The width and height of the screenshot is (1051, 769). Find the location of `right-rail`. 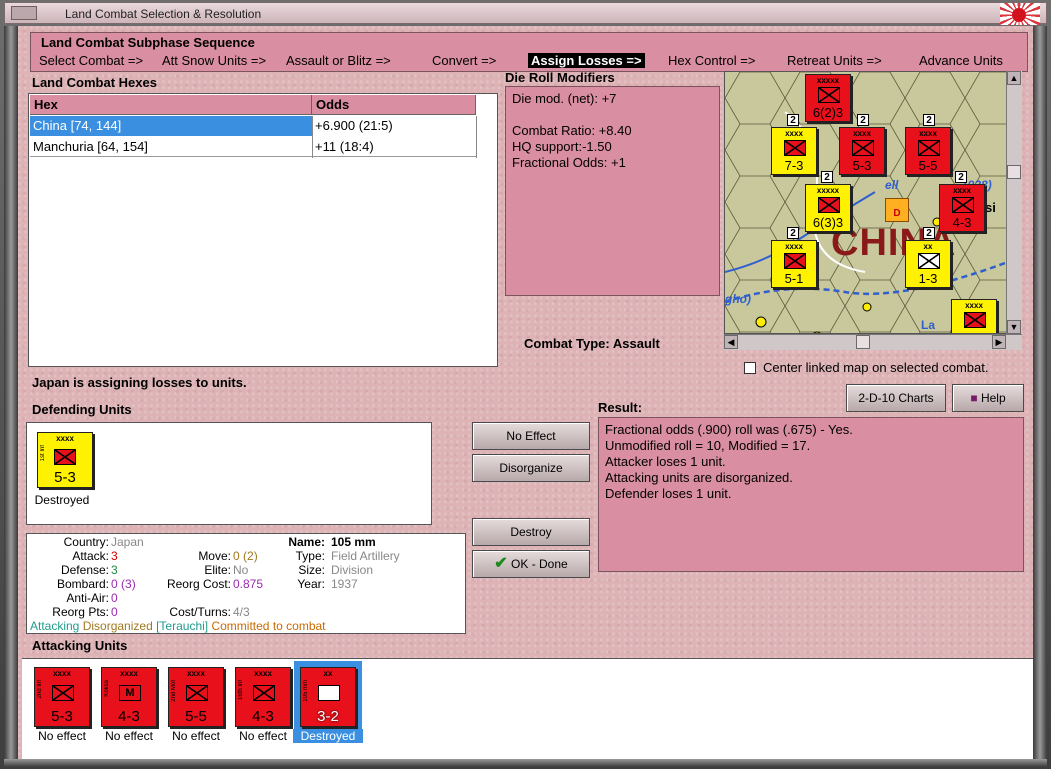

right-rail is located at coordinates (1040, 393).